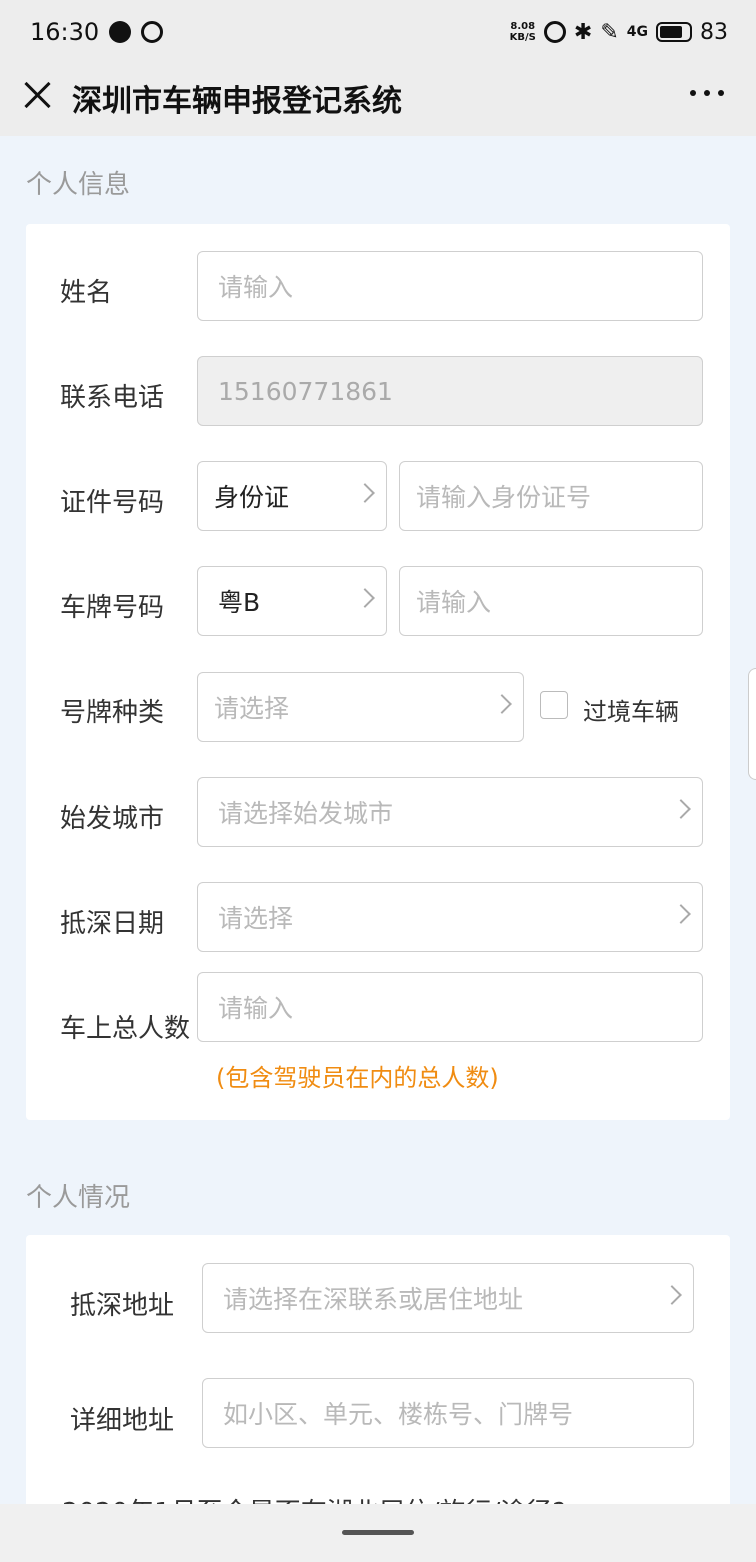 This screenshot has height=1562, width=756. I want to click on network-speed: 8.08 KB/S, so click(523, 32).